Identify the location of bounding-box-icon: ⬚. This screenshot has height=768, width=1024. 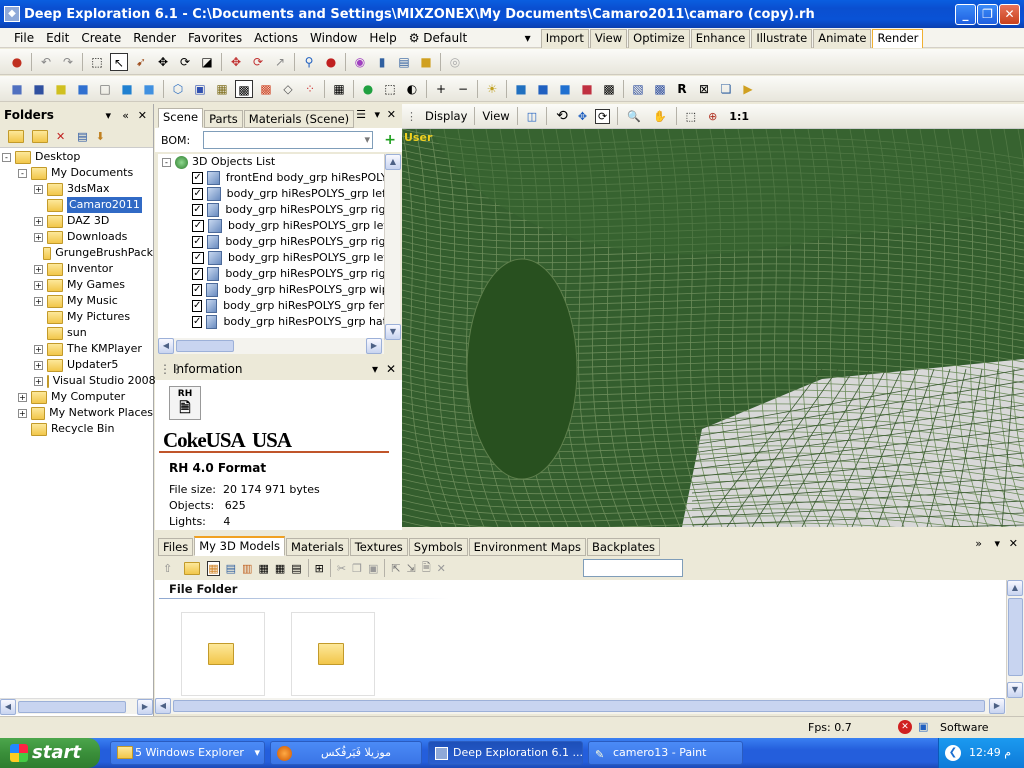
(390, 89).